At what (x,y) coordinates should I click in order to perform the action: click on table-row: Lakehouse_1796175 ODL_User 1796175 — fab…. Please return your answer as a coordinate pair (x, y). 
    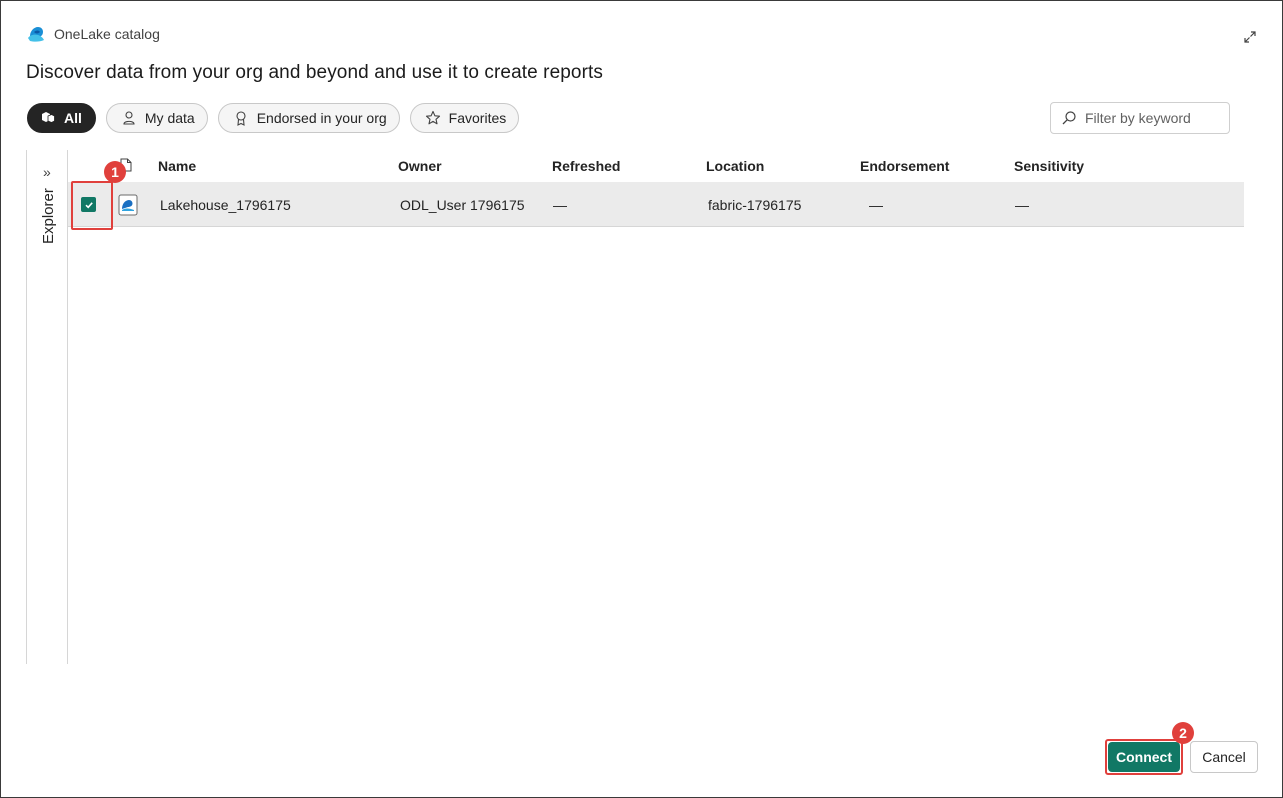
    Looking at the image, I should click on (656, 204).